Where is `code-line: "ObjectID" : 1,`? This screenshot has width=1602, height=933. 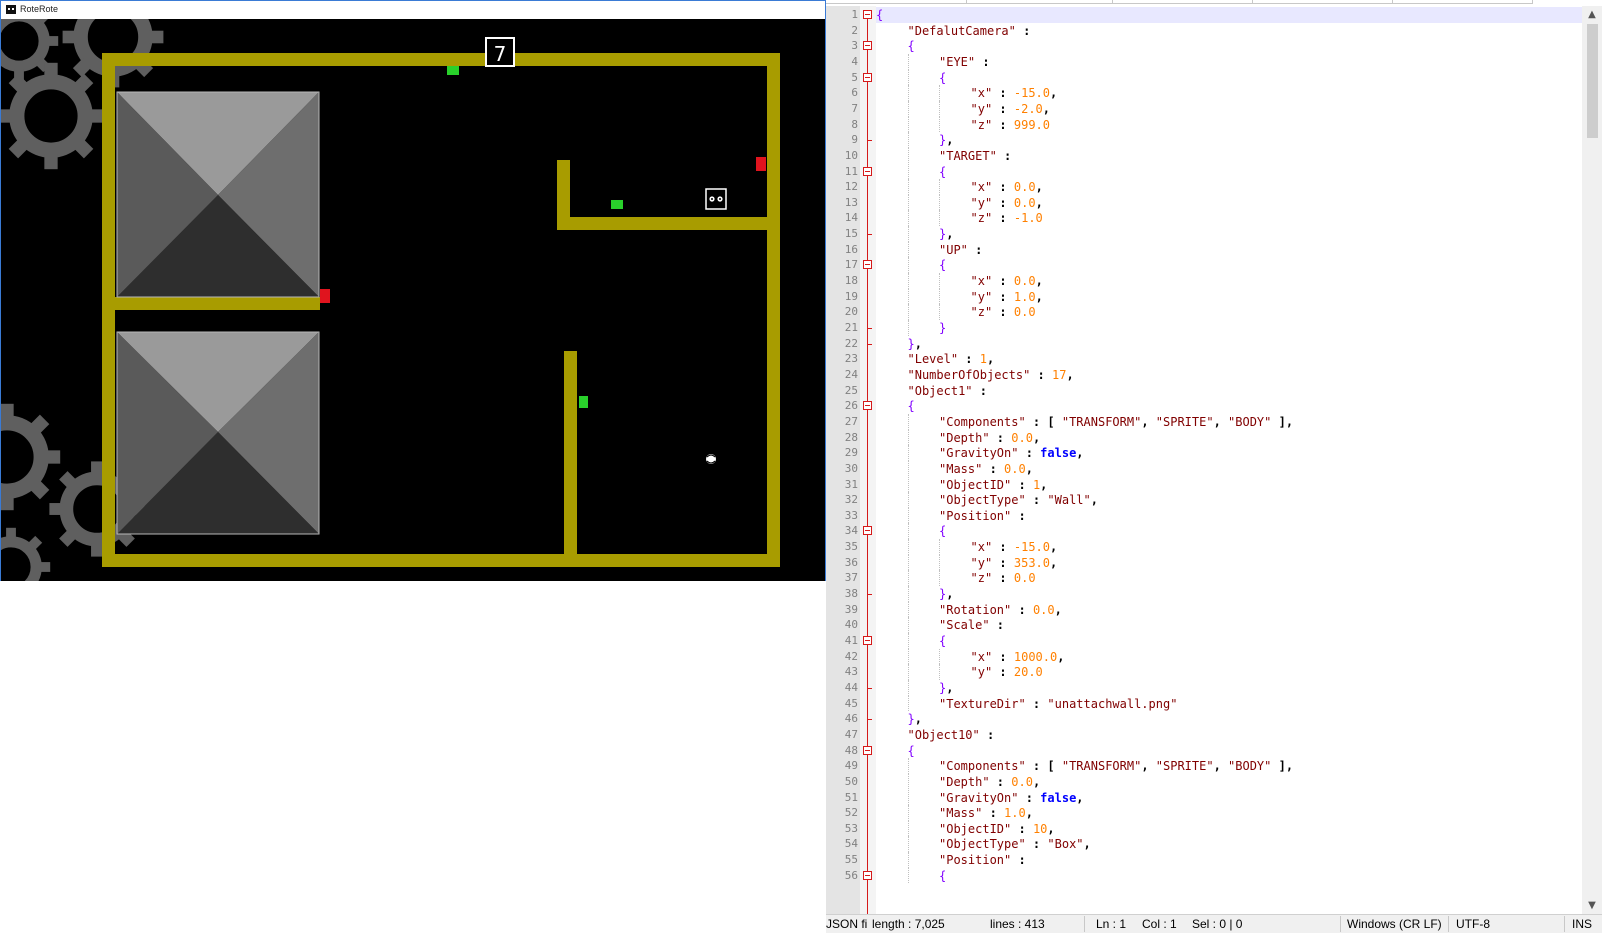 code-line: "ObjectID" : 1, is located at coordinates (993, 485).